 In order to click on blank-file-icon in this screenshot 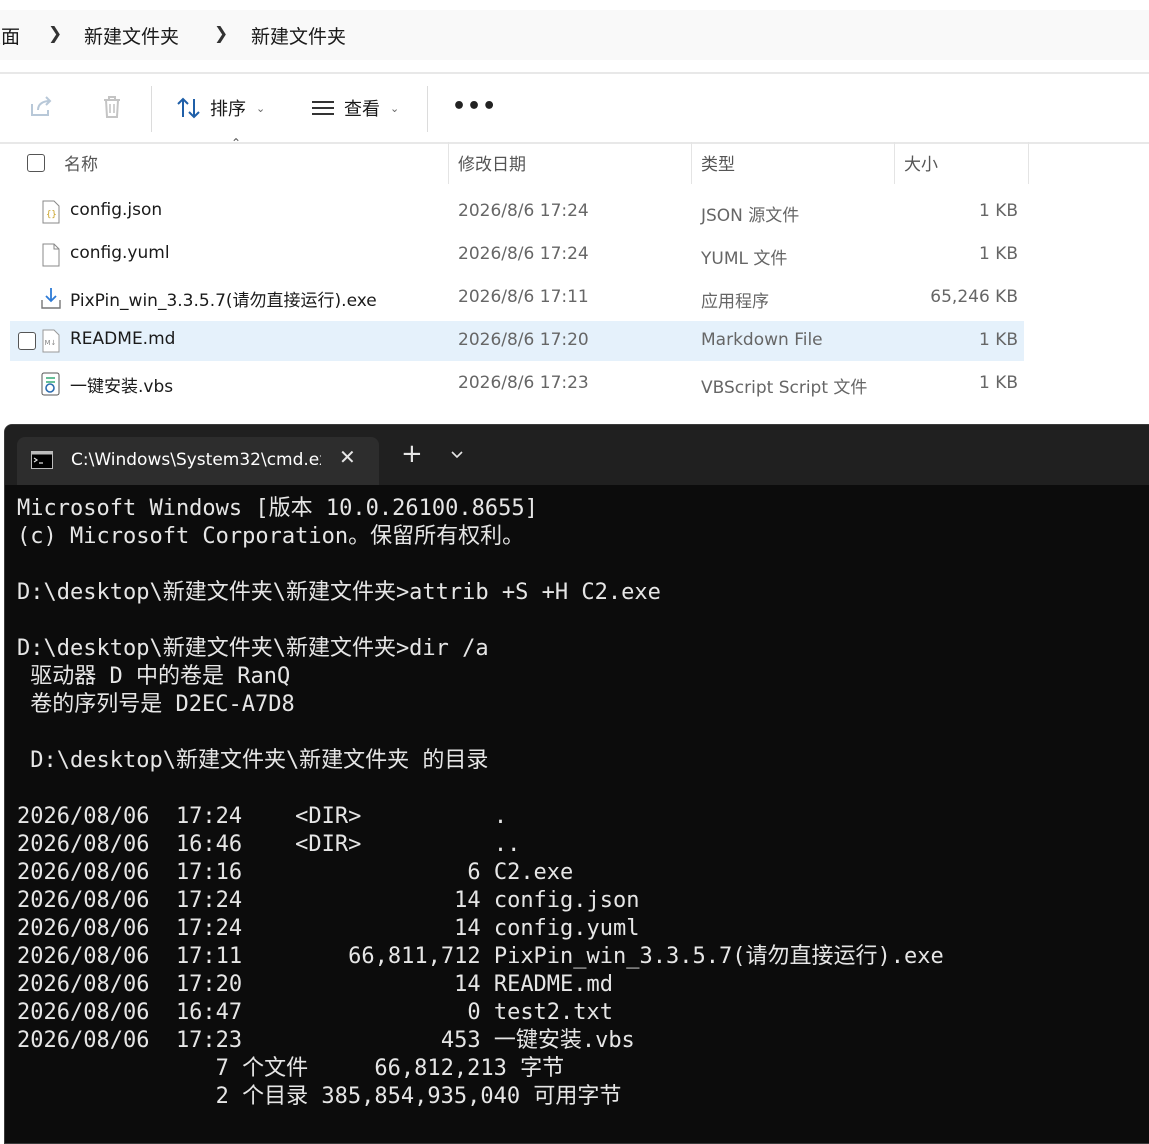, I will do `click(51, 255)`.